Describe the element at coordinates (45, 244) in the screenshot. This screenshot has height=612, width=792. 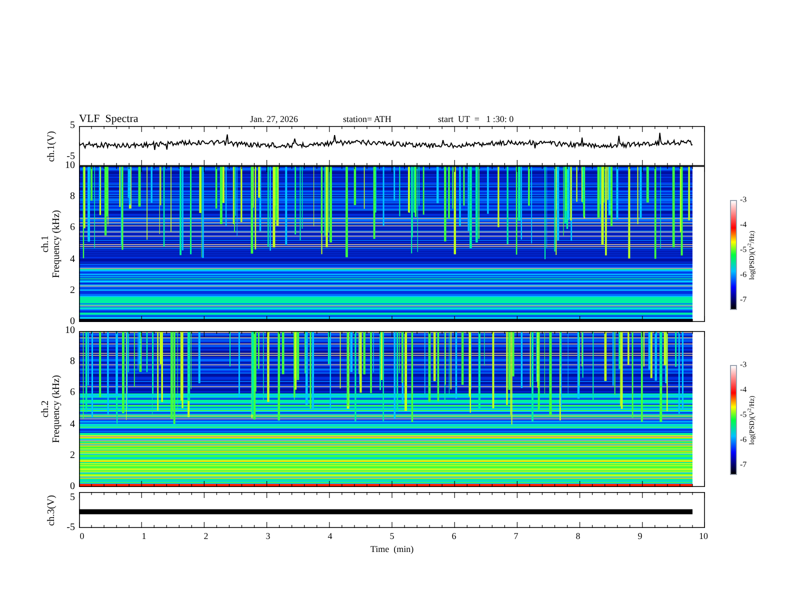
I see `axis-label: ch.1` at that location.